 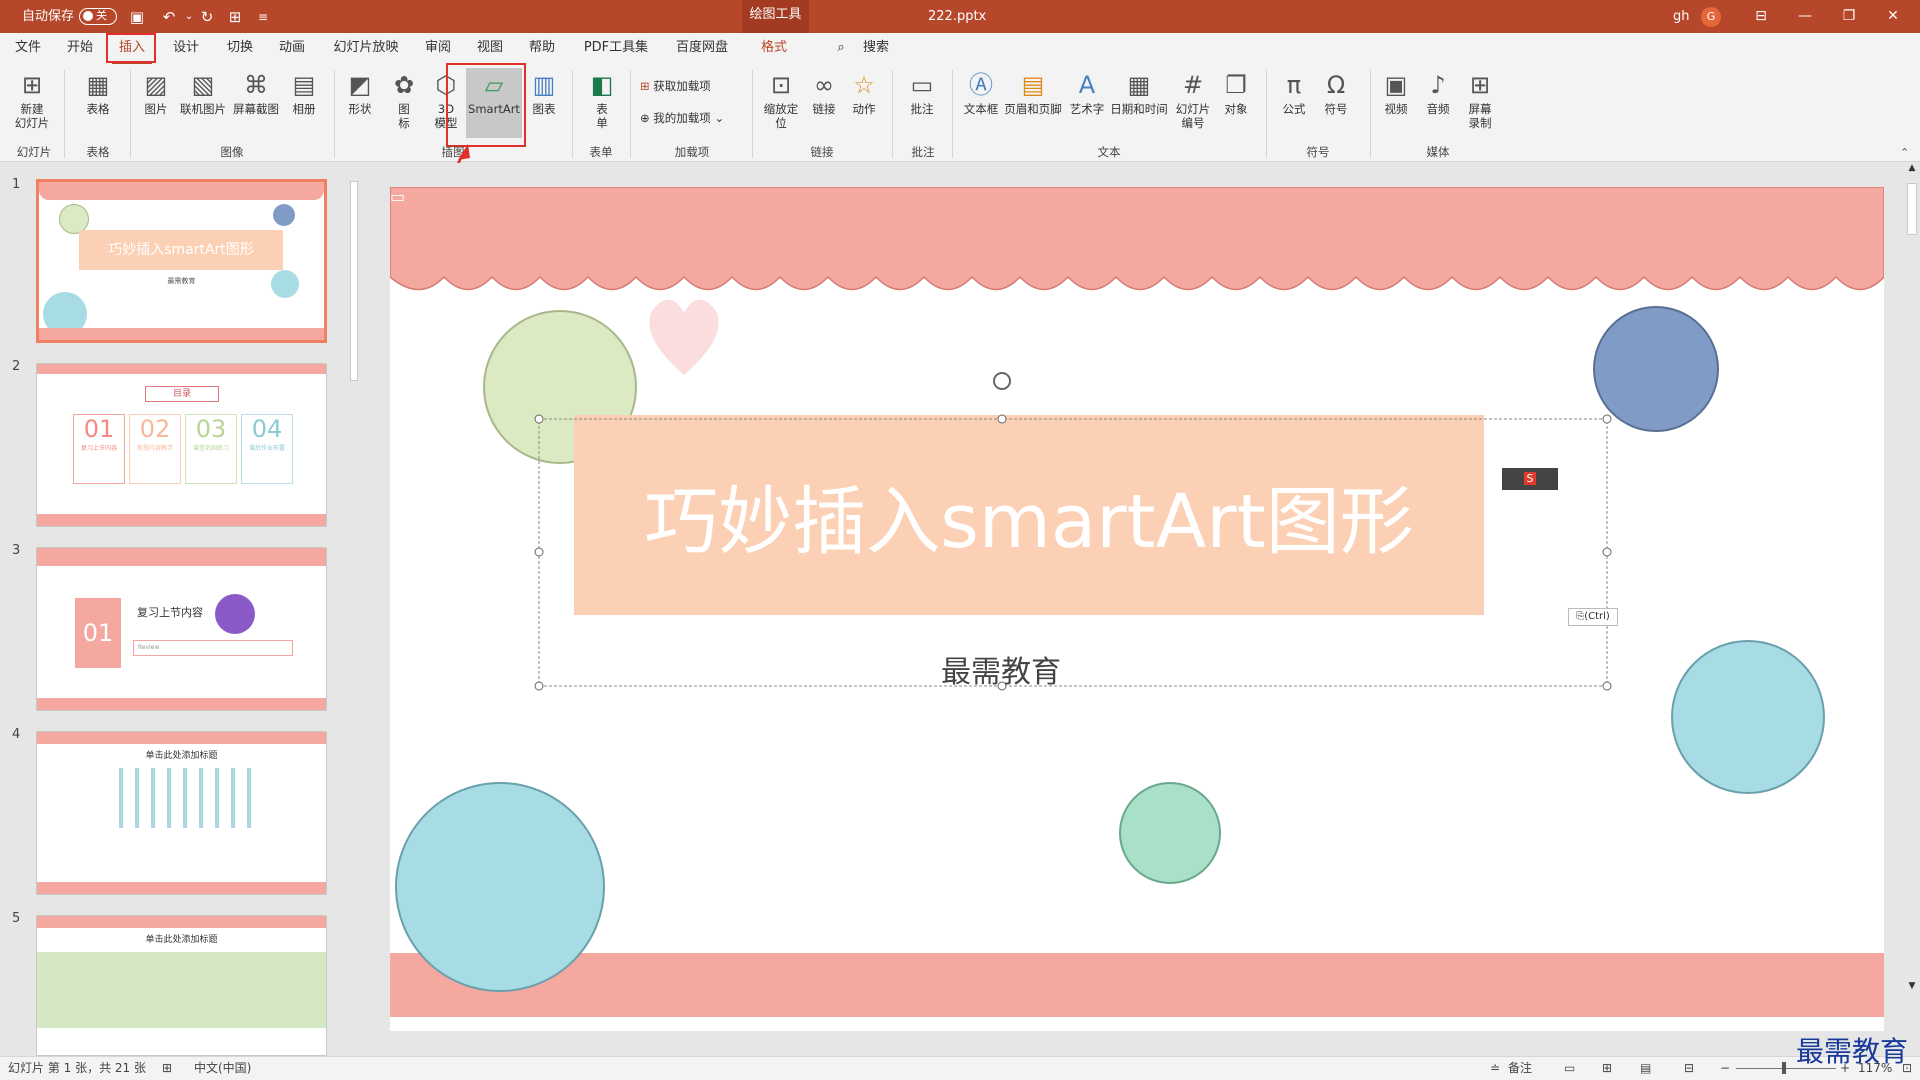 I want to click on table-button: ▦ 表格, so click(x=98, y=103).